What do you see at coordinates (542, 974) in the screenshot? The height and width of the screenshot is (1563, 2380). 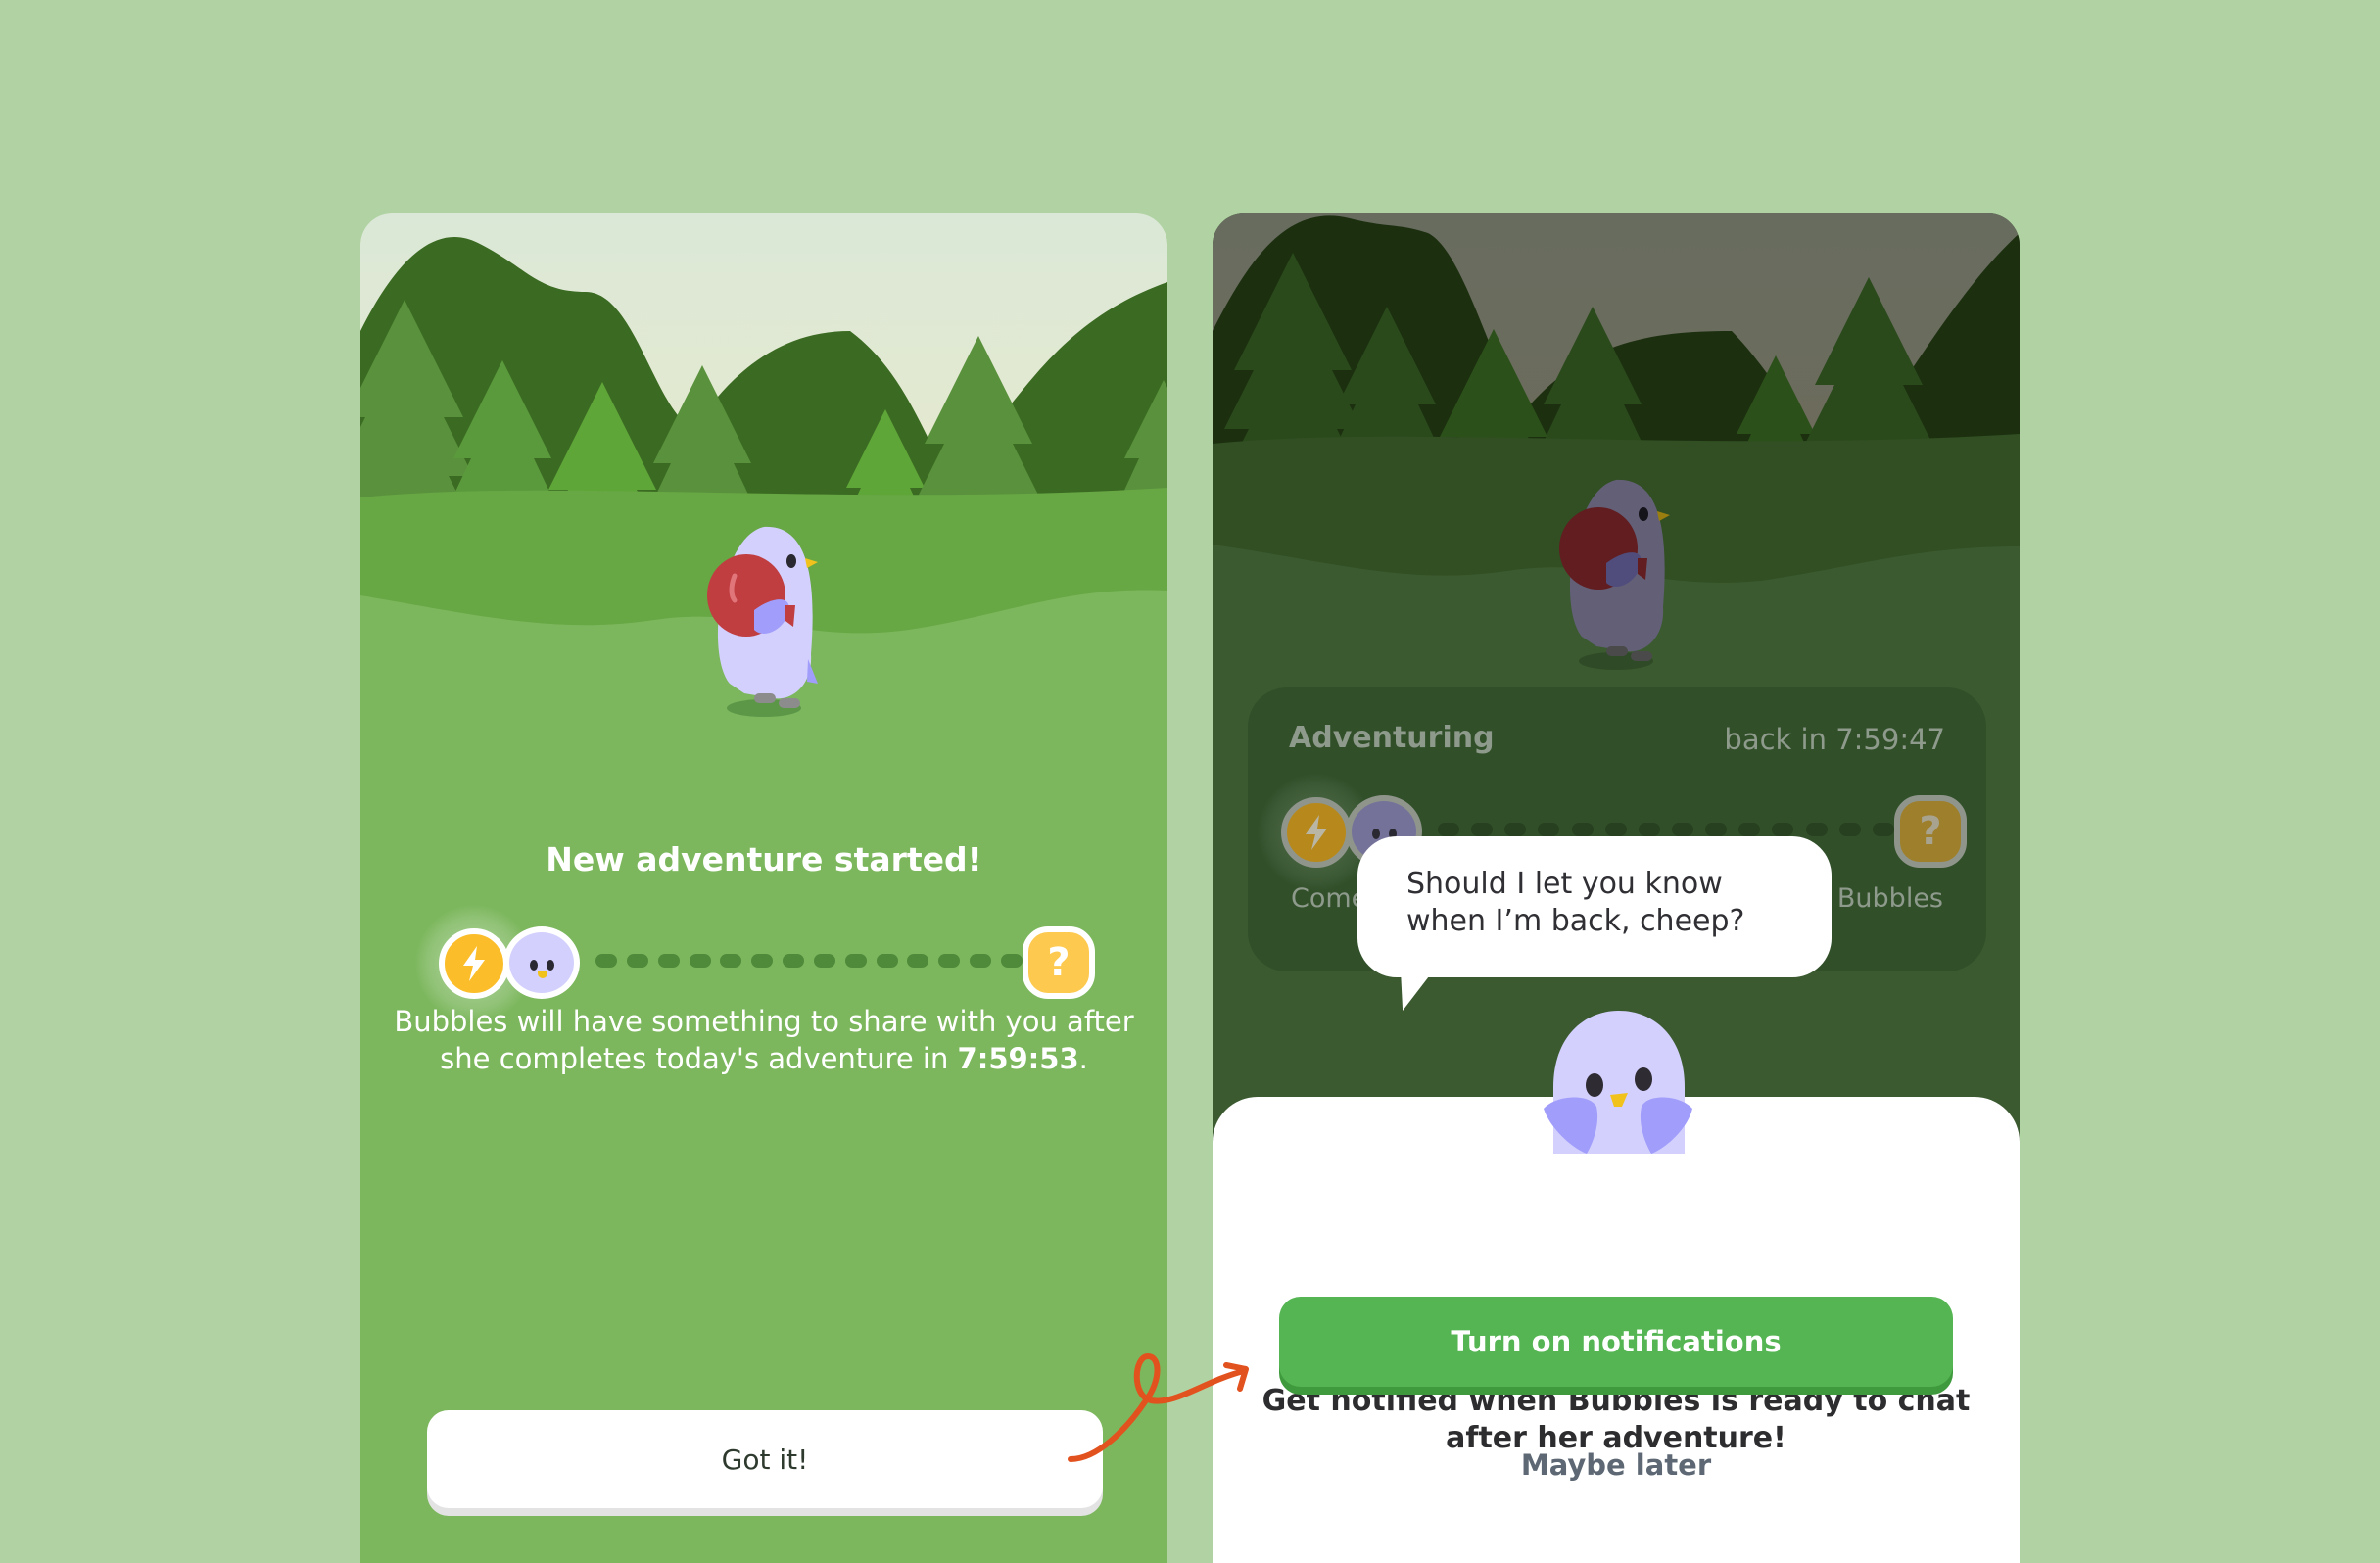 I see `bird-beak` at bounding box center [542, 974].